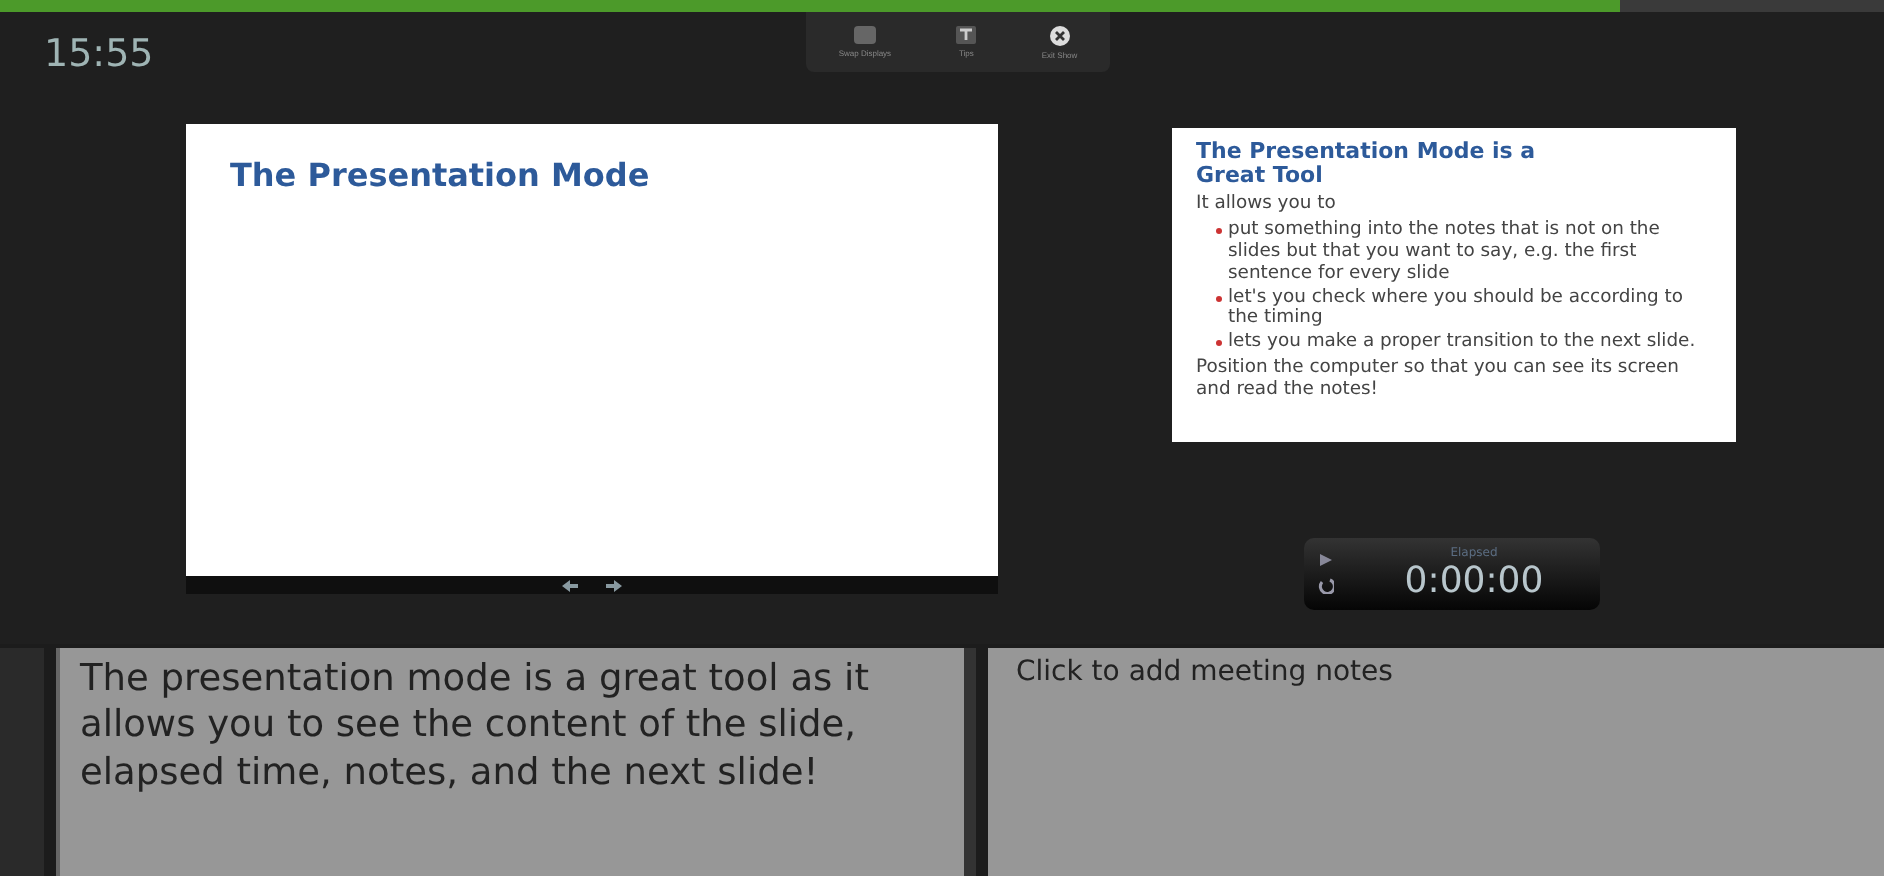  Describe the element at coordinates (99, 54) in the screenshot. I see `clock: 15:55` at that location.